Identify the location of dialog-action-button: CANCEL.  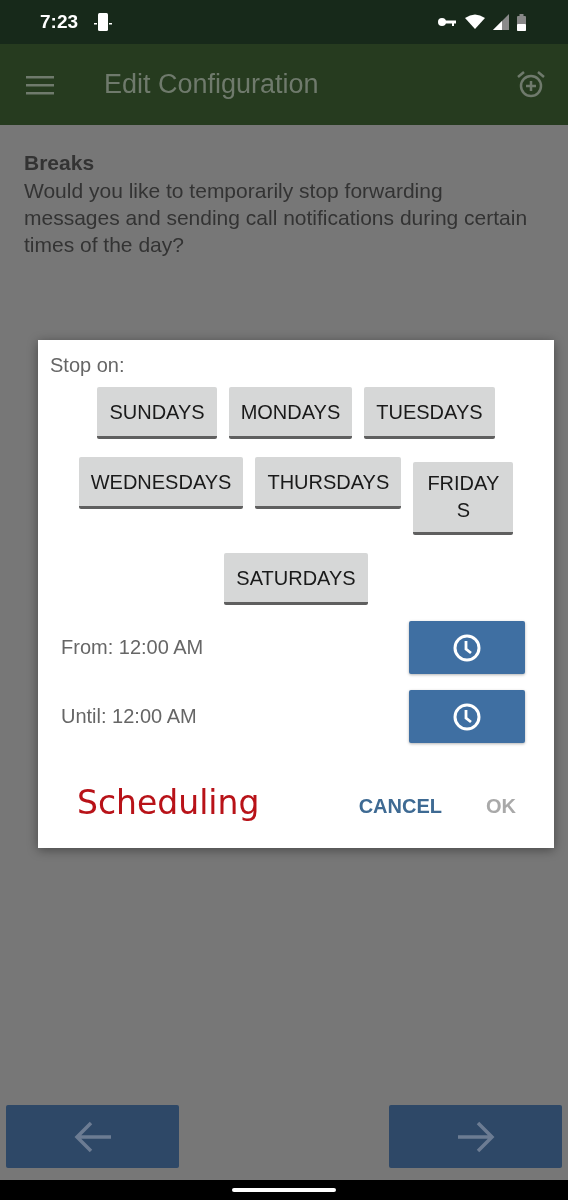
(400, 806).